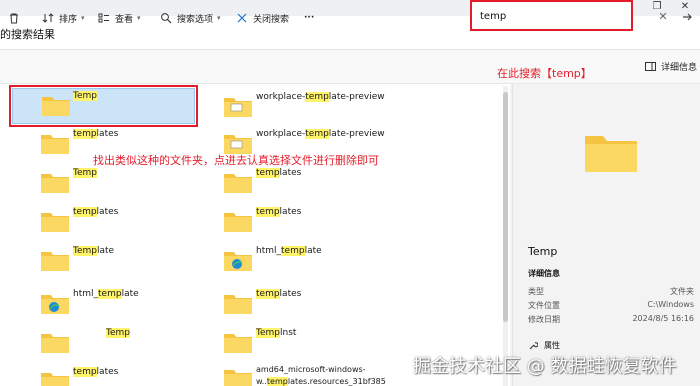 The image size is (700, 386). I want to click on search-options-label: 搜索选项, so click(195, 19).